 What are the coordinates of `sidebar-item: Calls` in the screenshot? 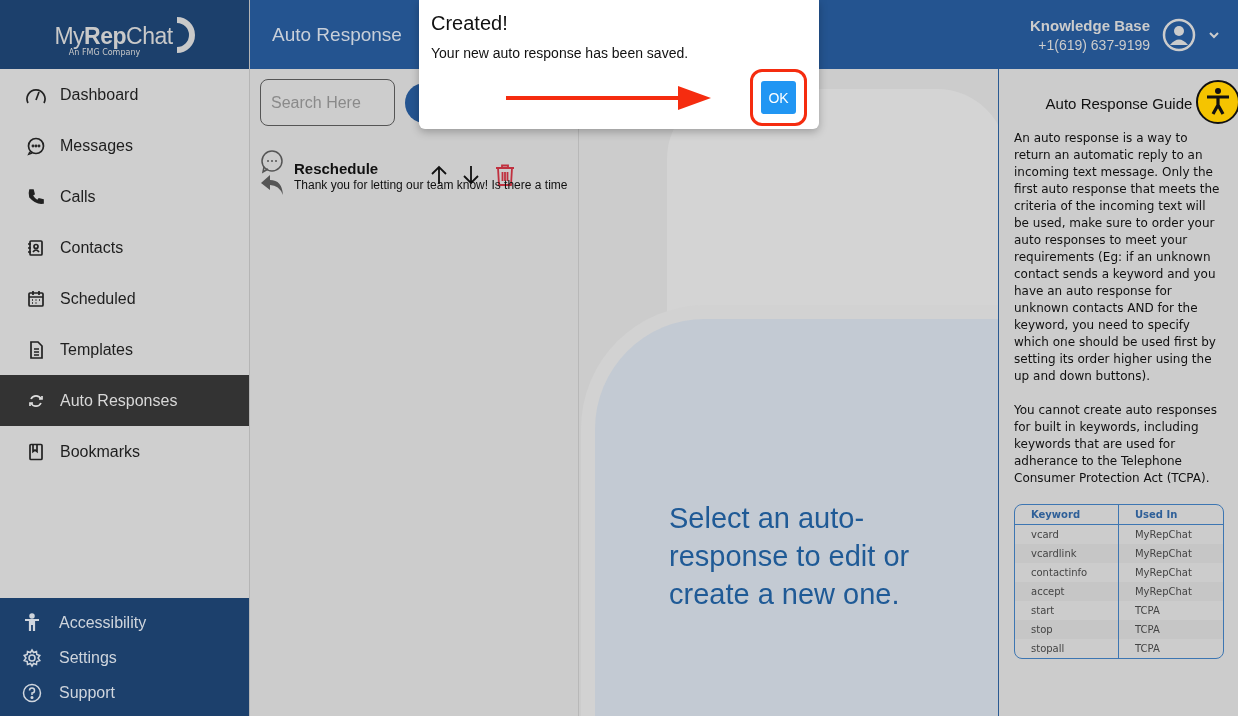 It's located at (124, 196).